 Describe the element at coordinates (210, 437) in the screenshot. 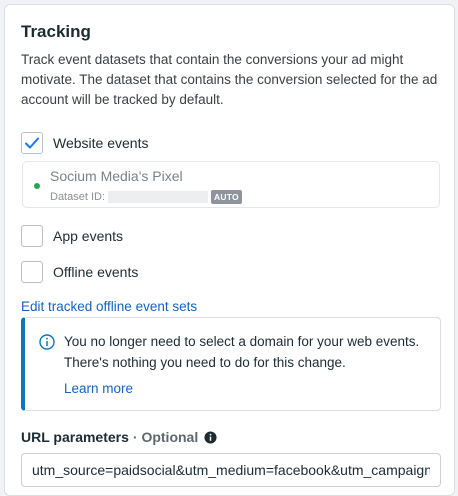

I see `info-filled-icon` at that location.